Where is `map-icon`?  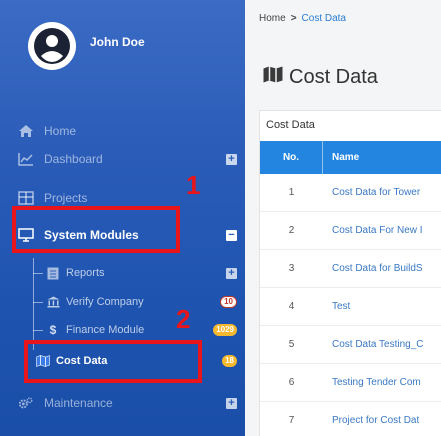 map-icon is located at coordinates (273, 77).